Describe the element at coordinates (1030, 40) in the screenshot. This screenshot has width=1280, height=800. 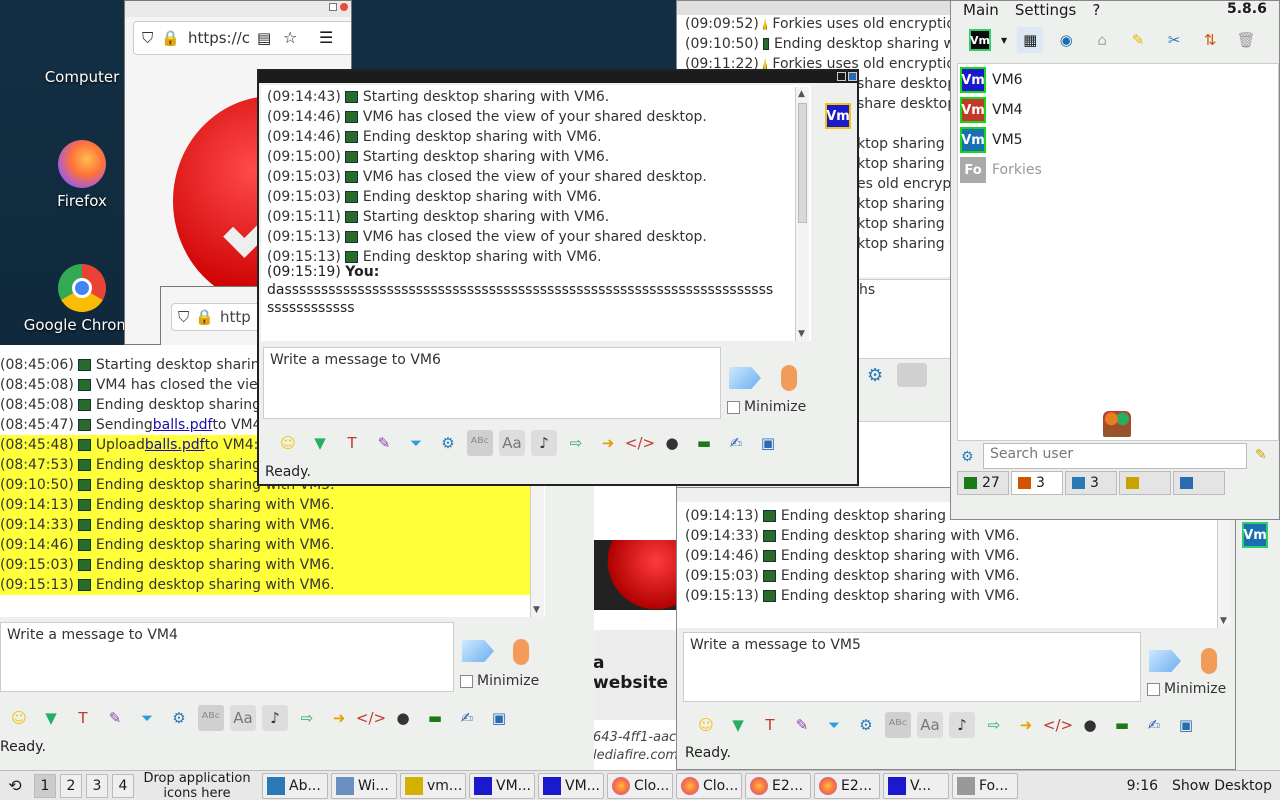
I see `preferences-icon: ▦` at that location.